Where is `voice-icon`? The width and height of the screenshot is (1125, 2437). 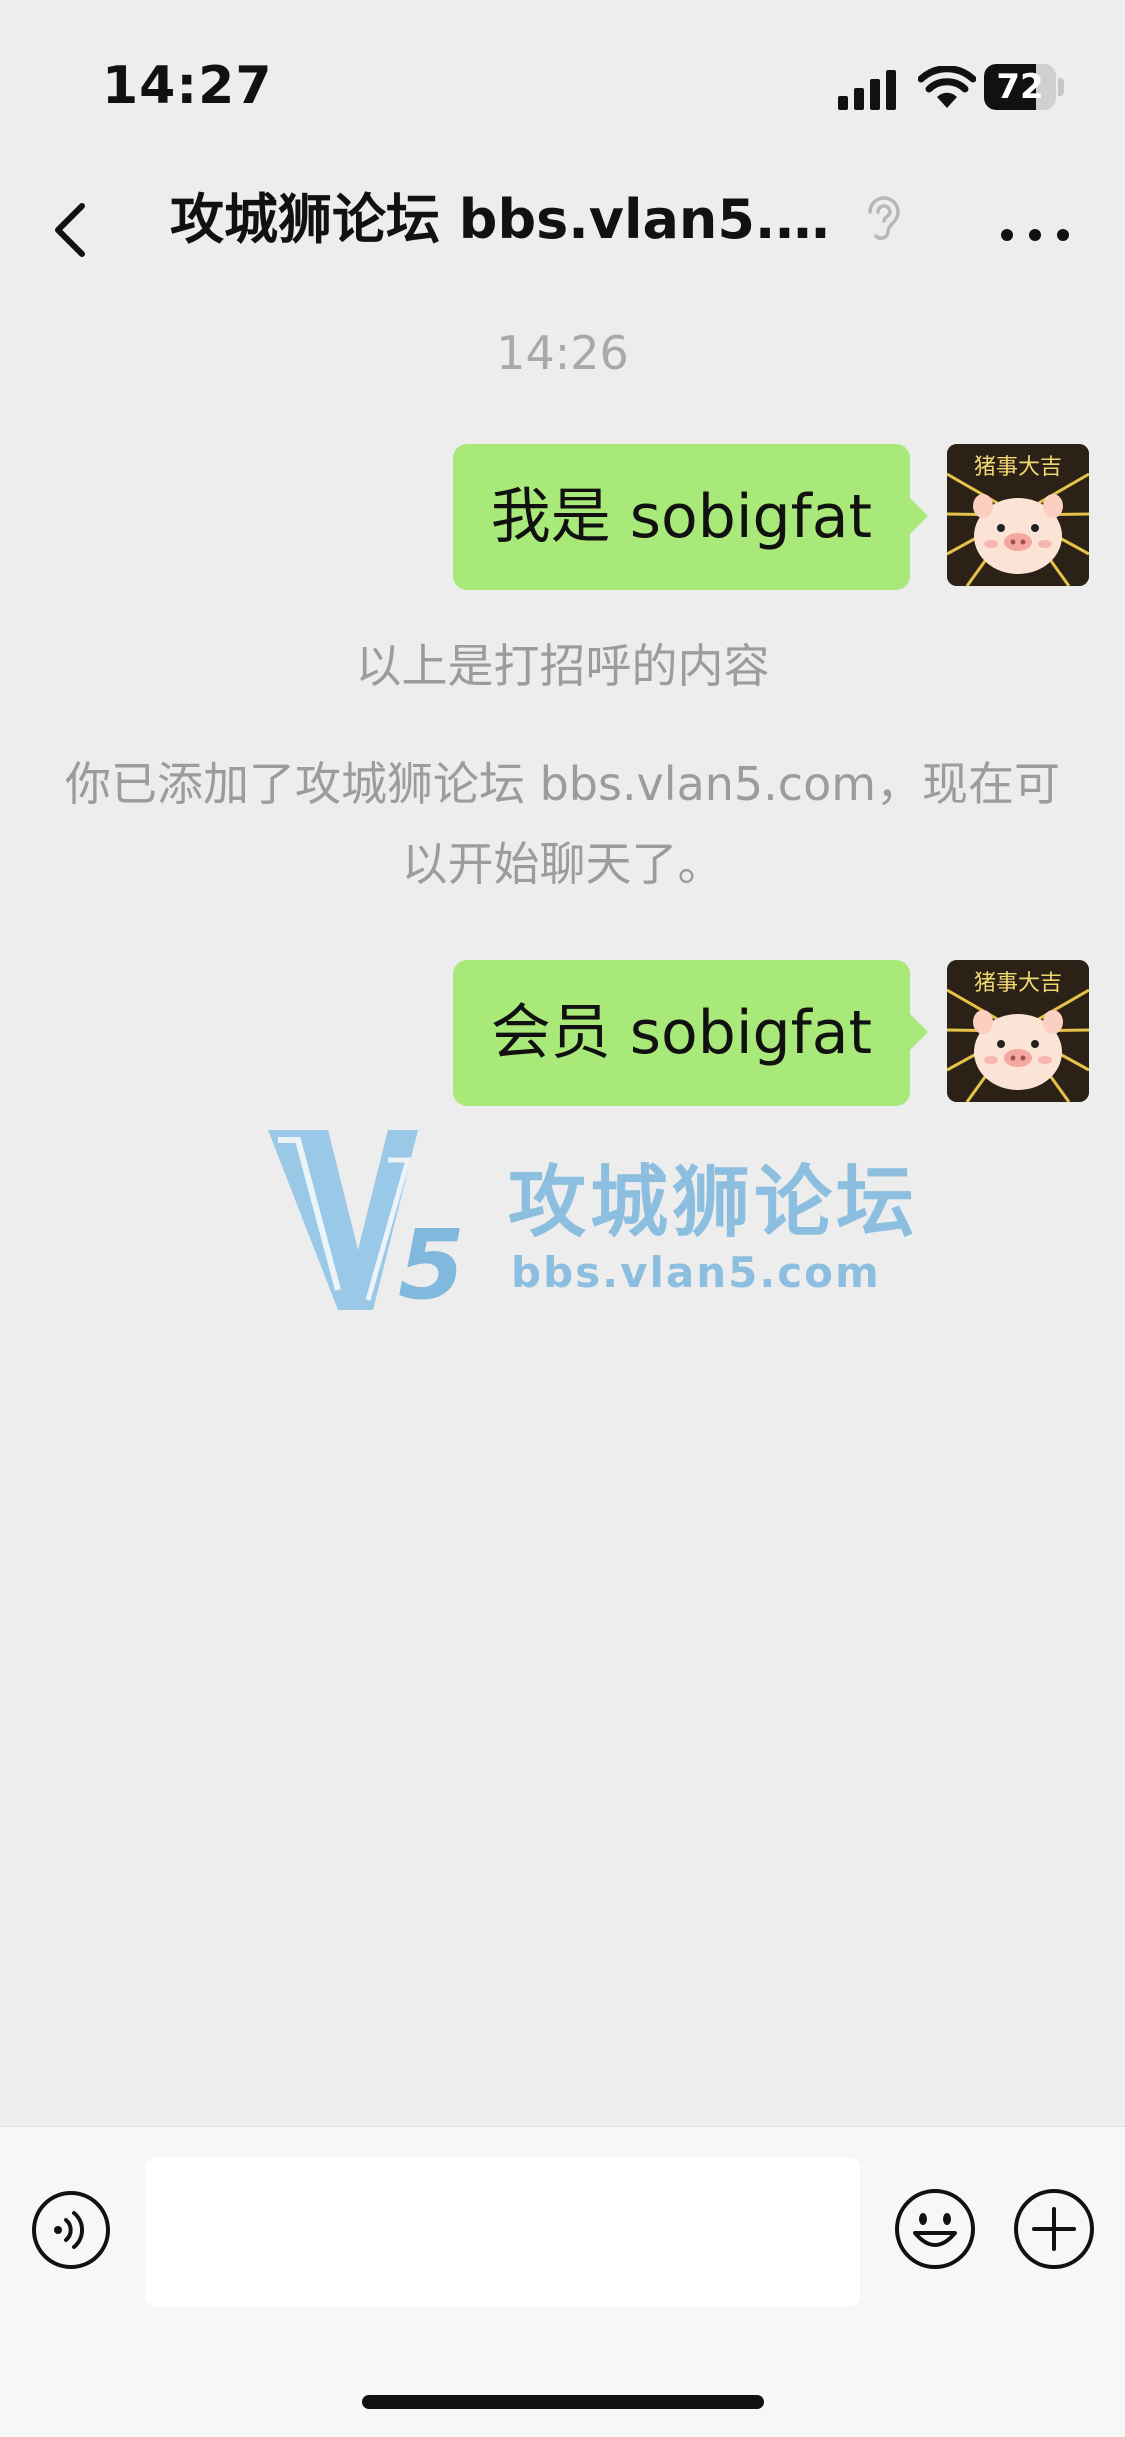
voice-icon is located at coordinates (71, 2230).